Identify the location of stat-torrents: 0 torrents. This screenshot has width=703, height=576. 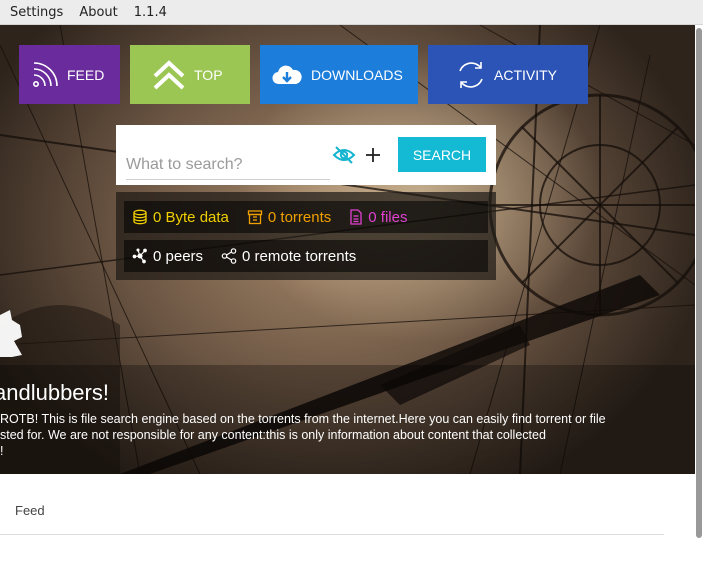
(289, 217).